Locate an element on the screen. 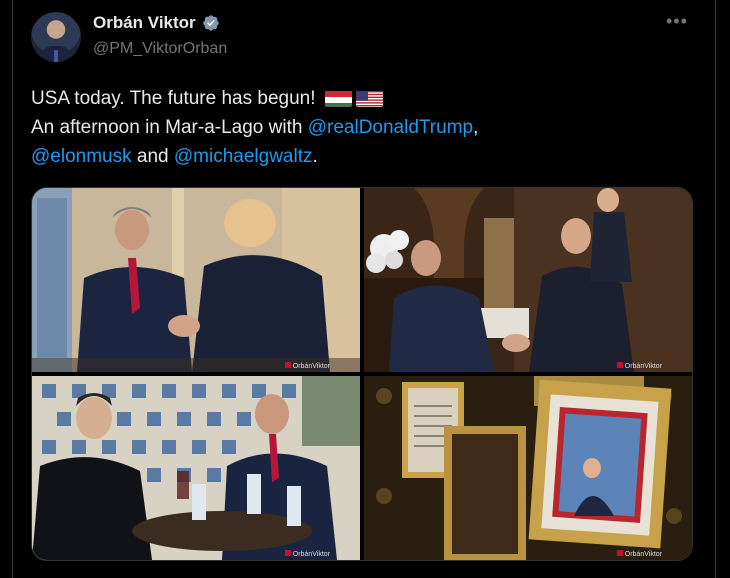  post-line-1: USA today. The future has begun! is located at coordinates (361, 98).